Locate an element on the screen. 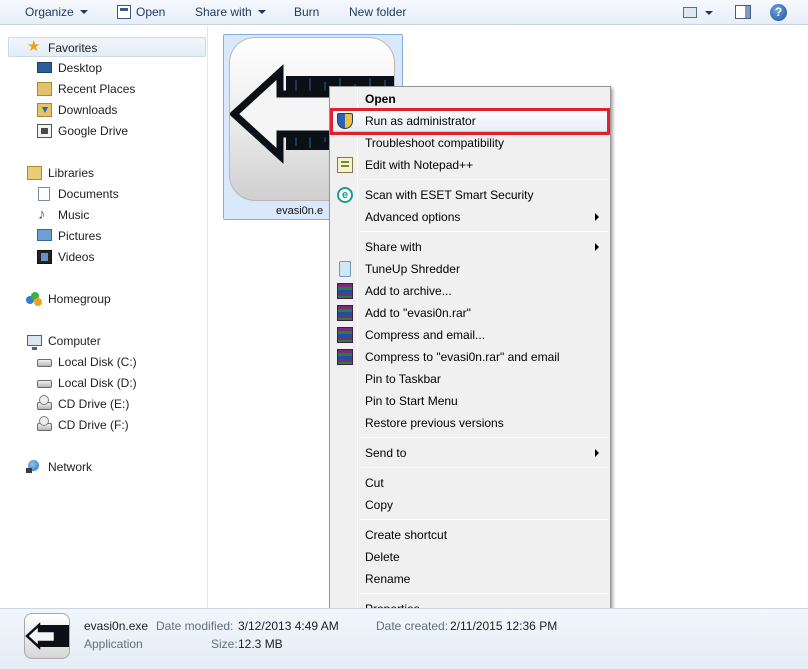  nav-pictures: Pictures is located at coordinates (121, 236).